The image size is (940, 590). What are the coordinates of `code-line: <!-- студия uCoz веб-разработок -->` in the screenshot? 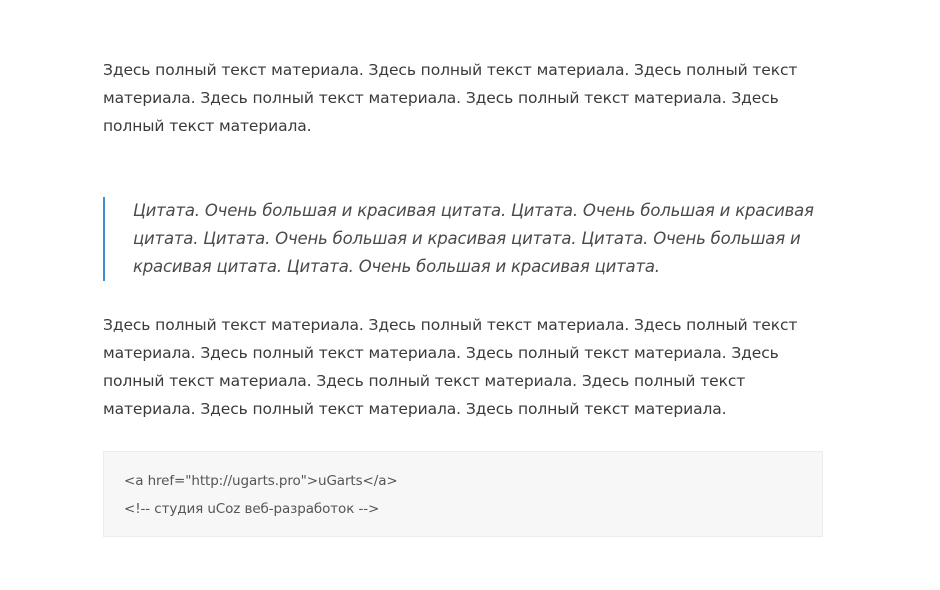 It's located at (252, 509).